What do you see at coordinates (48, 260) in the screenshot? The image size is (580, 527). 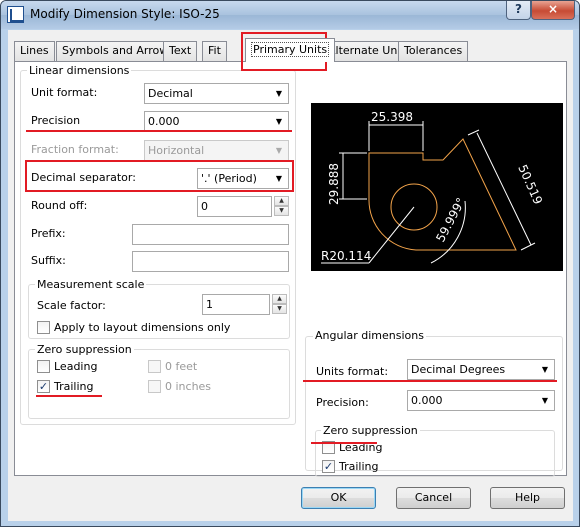 I see `suffix-label: Suffix:` at bounding box center [48, 260].